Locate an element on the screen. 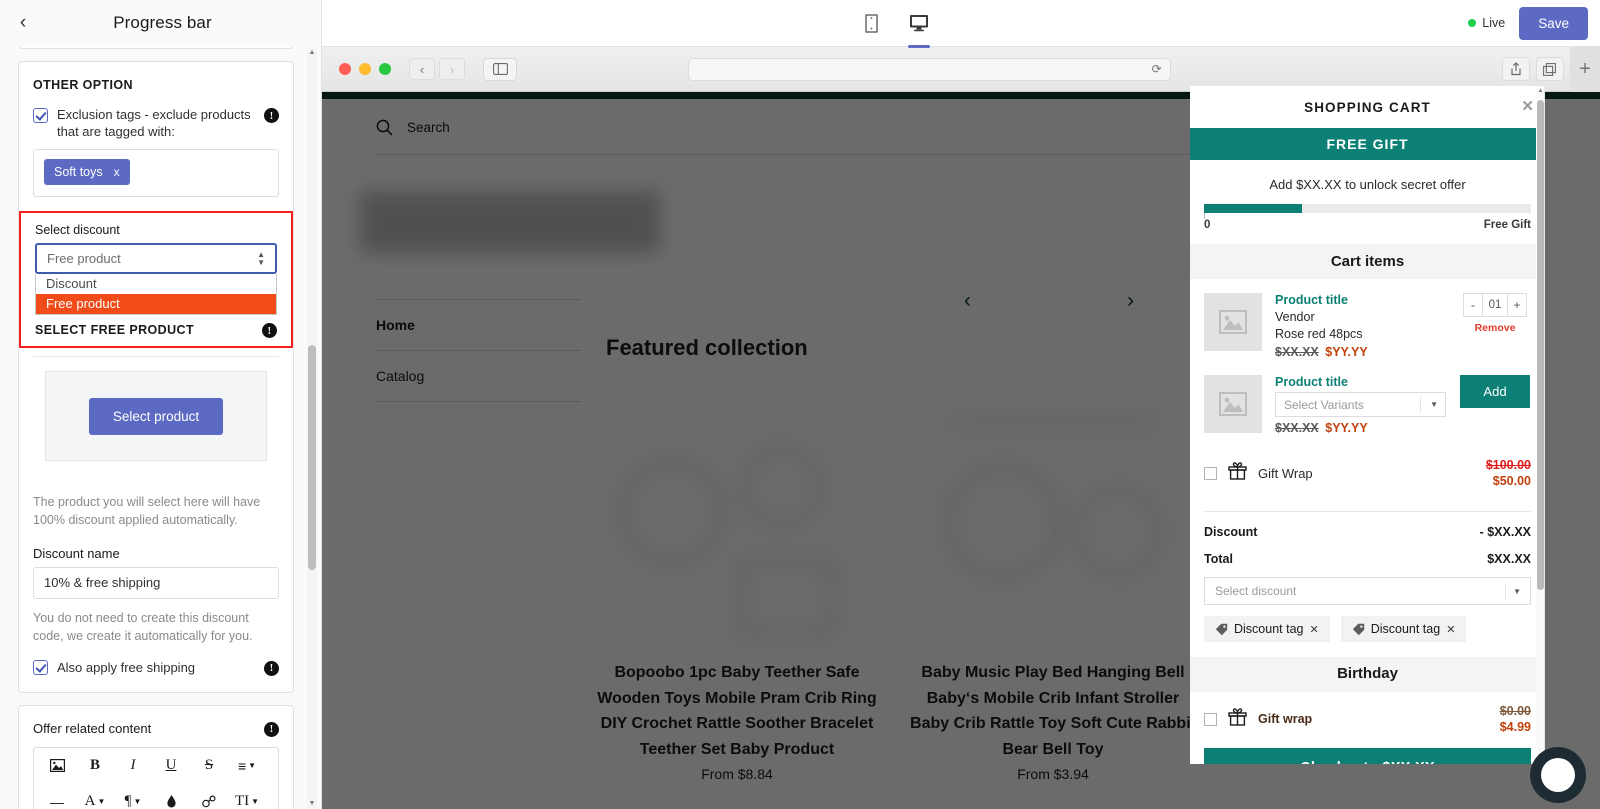 This screenshot has width=1600, height=809. progress-bar-wrap: 0 Free Gift is located at coordinates (1367, 217).